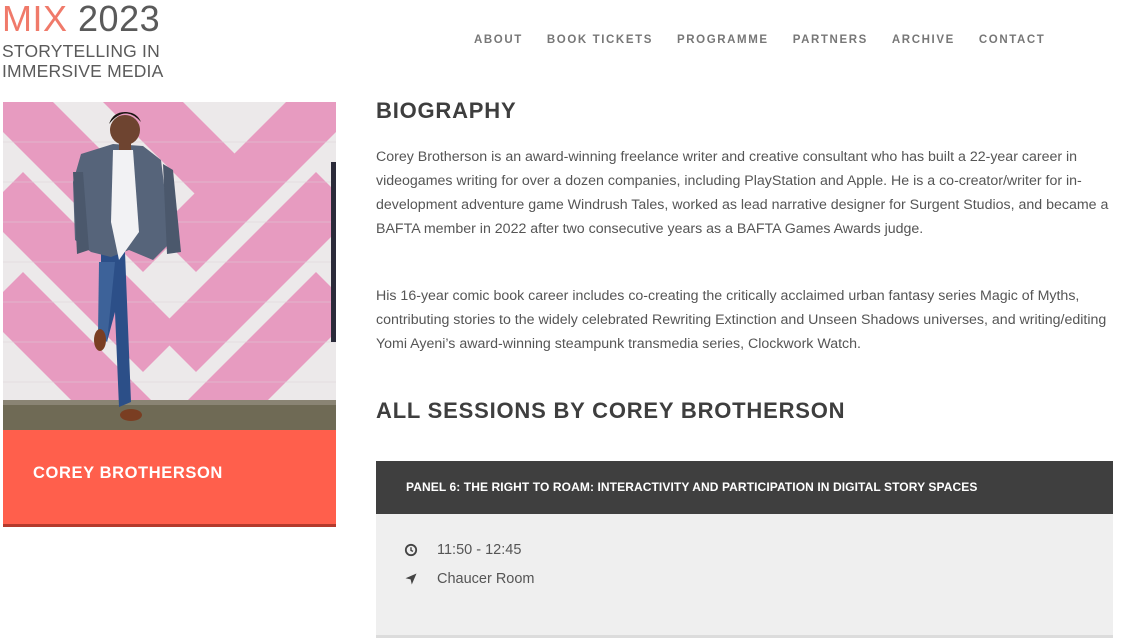 This screenshot has height=638, width=1121. I want to click on clock-icon, so click(411, 550).